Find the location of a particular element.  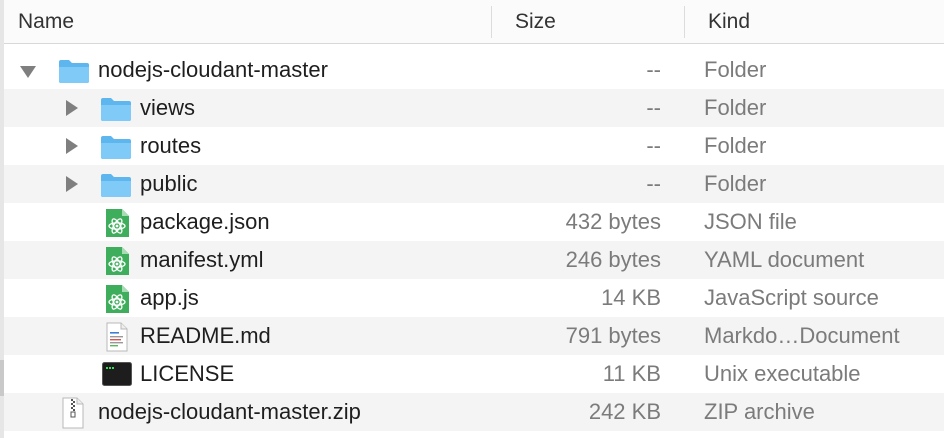

list-item-folder: routes -- Folder is located at coordinates (474, 146).